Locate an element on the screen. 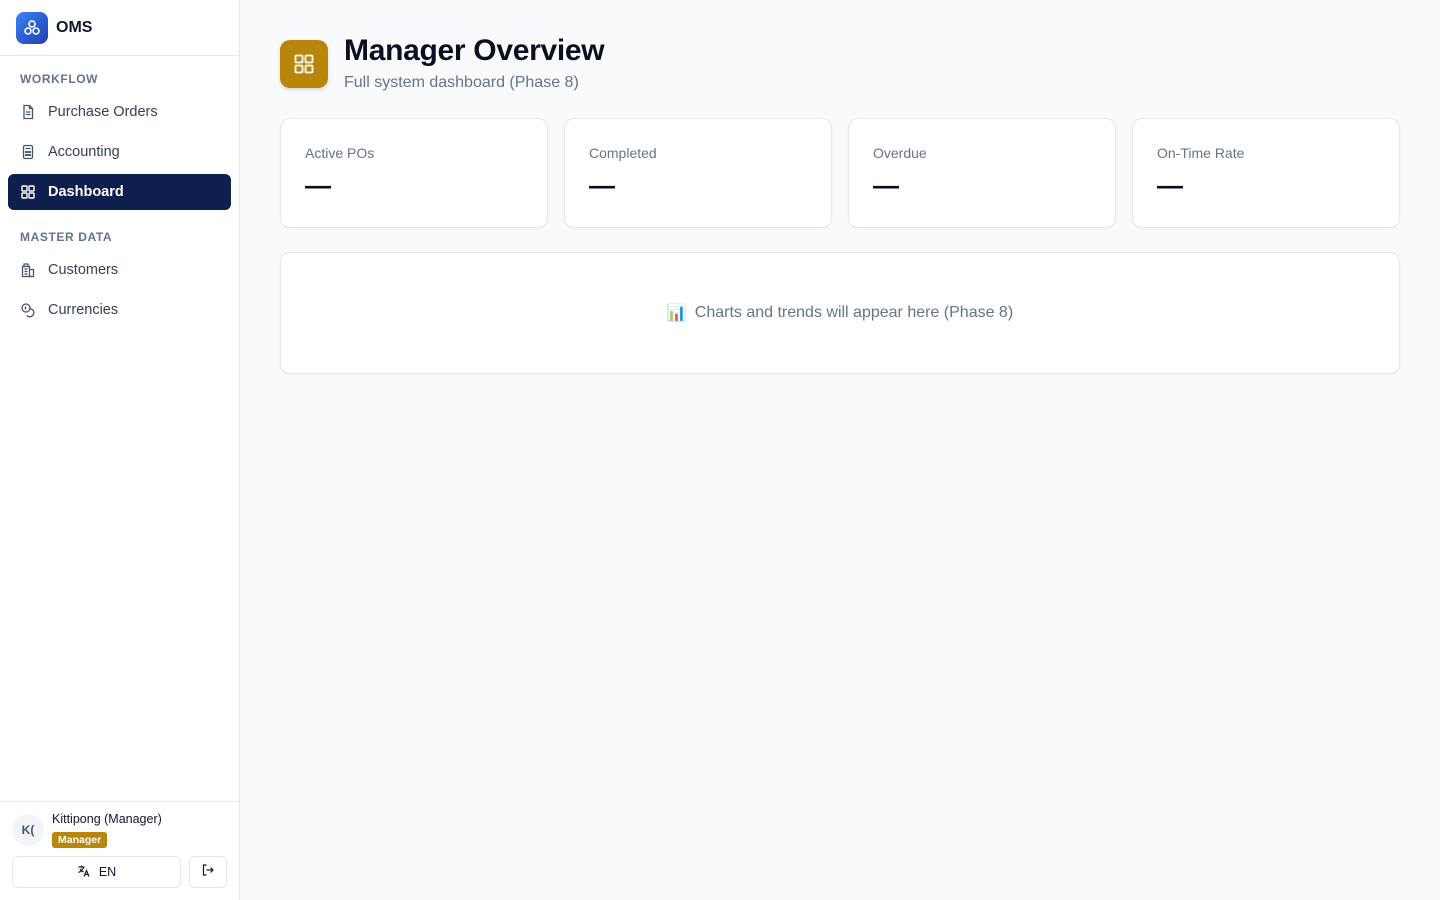 The height and width of the screenshot is (900, 1440). language-label: EN is located at coordinates (107, 872).